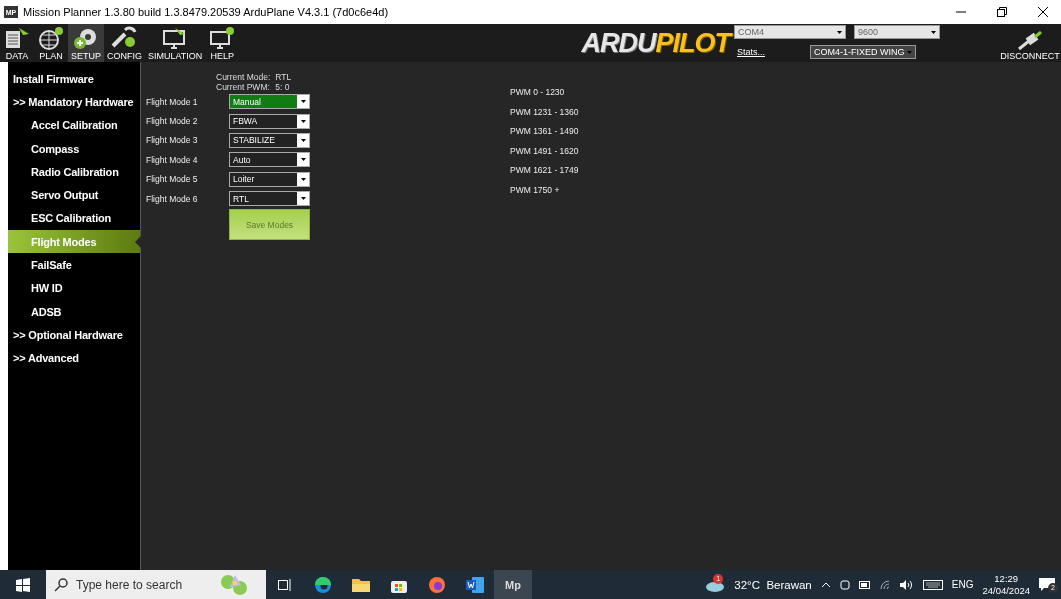 This screenshot has width=1061, height=599. I want to click on current-mode-label: Current Mode:, so click(243, 77).